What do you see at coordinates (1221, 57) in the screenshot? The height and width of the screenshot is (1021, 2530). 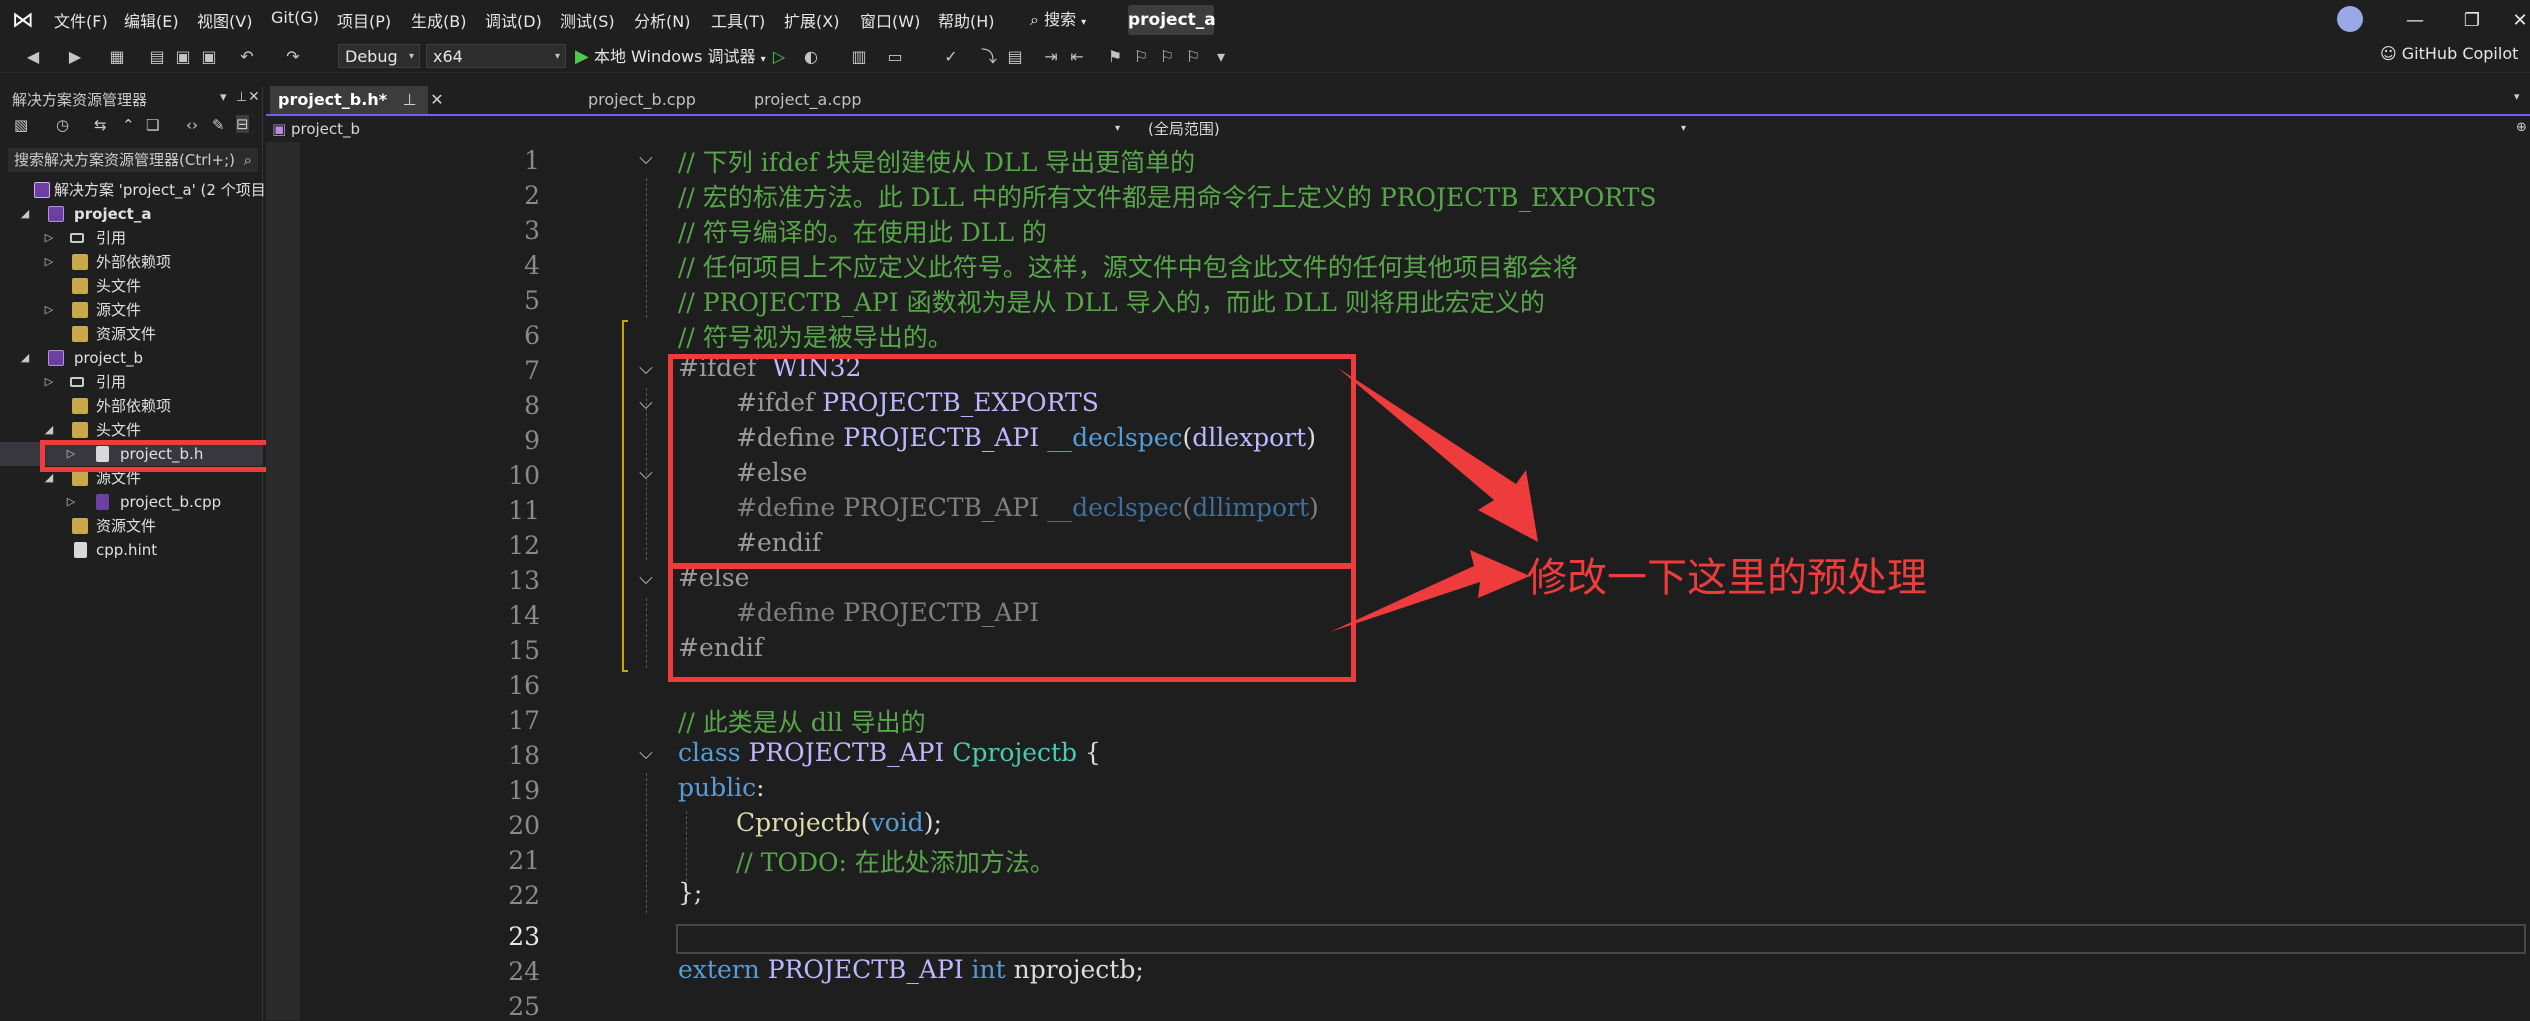 I see `toolbar-overflow-icon: ▾` at bounding box center [1221, 57].